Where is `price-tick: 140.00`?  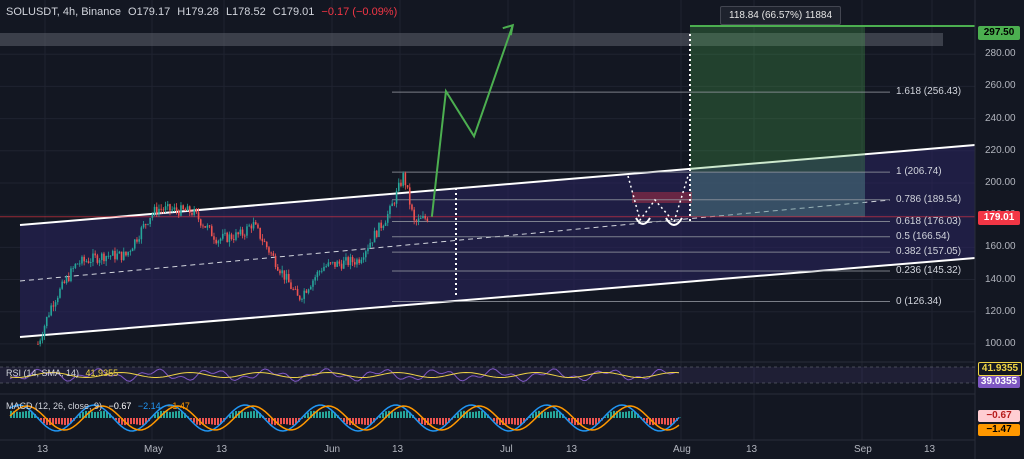 price-tick: 140.00 is located at coordinates (1000, 279).